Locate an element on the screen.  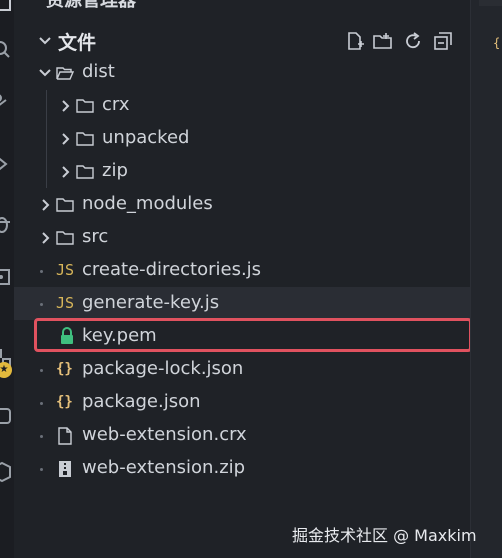
tree-item-dist: dist is located at coordinates (242, 72).